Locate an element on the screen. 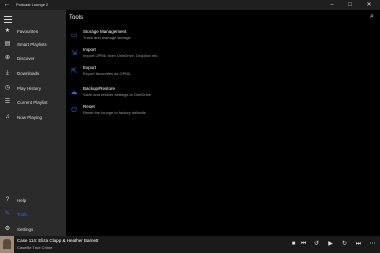  sidebar-item-label: Play History is located at coordinates (29, 88).